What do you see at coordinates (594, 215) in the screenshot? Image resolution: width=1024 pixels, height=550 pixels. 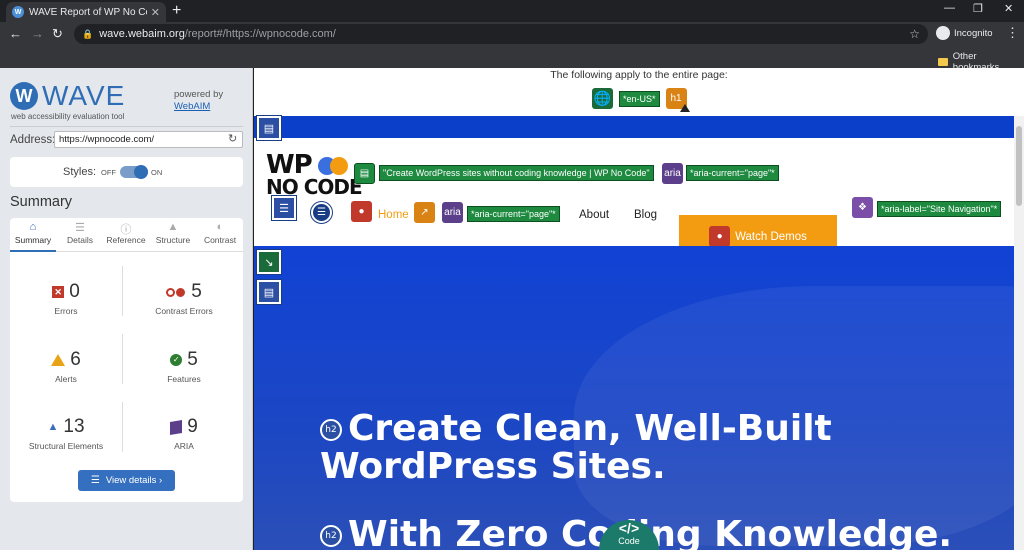 I see `nav-about: About` at bounding box center [594, 215].